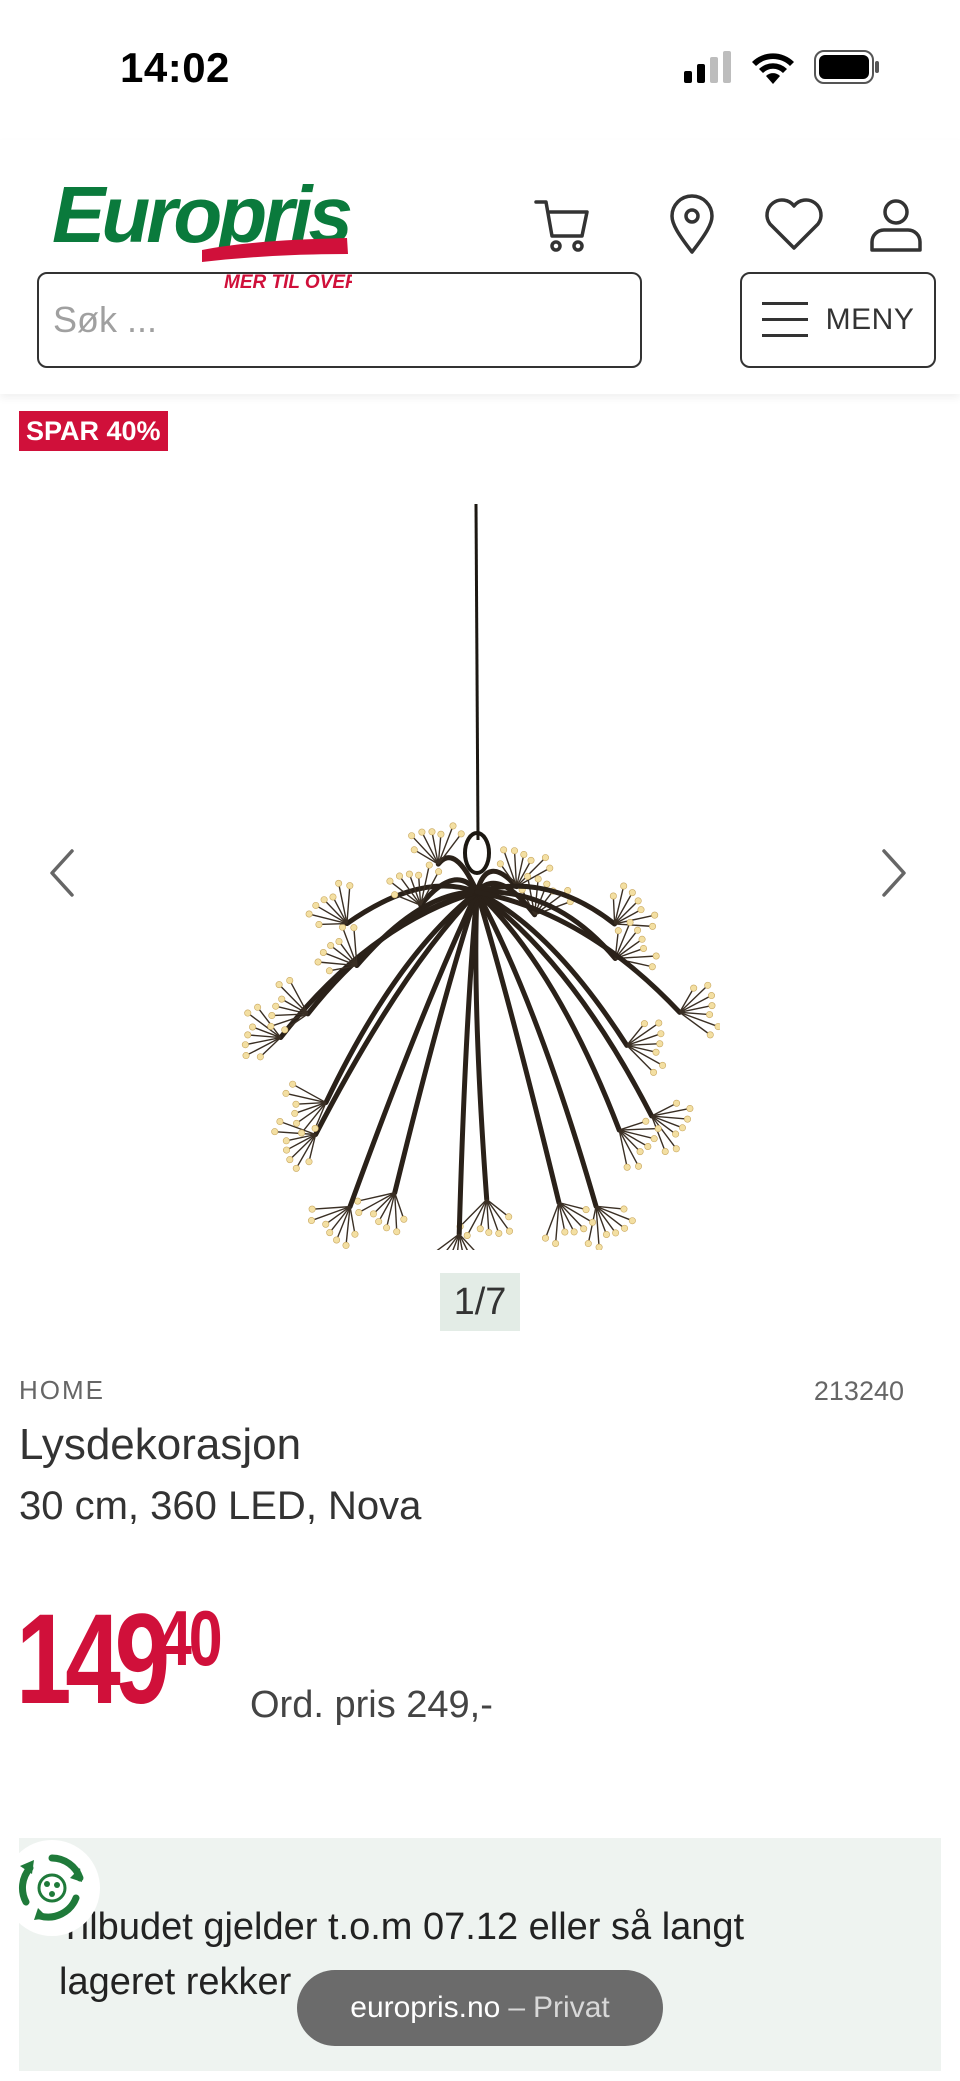 Image resolution: width=960 pixels, height=2081 pixels. Describe the element at coordinates (93, 1659) in the screenshot. I see `price-main: 149` at that location.